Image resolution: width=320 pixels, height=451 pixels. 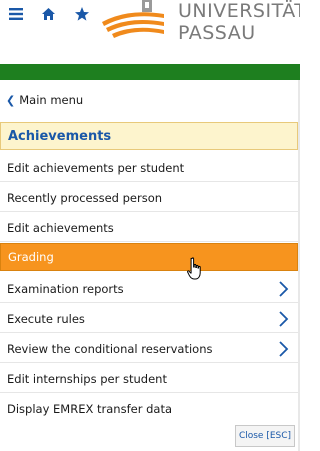 I want to click on scrollbar, so click(x=299, y=265).